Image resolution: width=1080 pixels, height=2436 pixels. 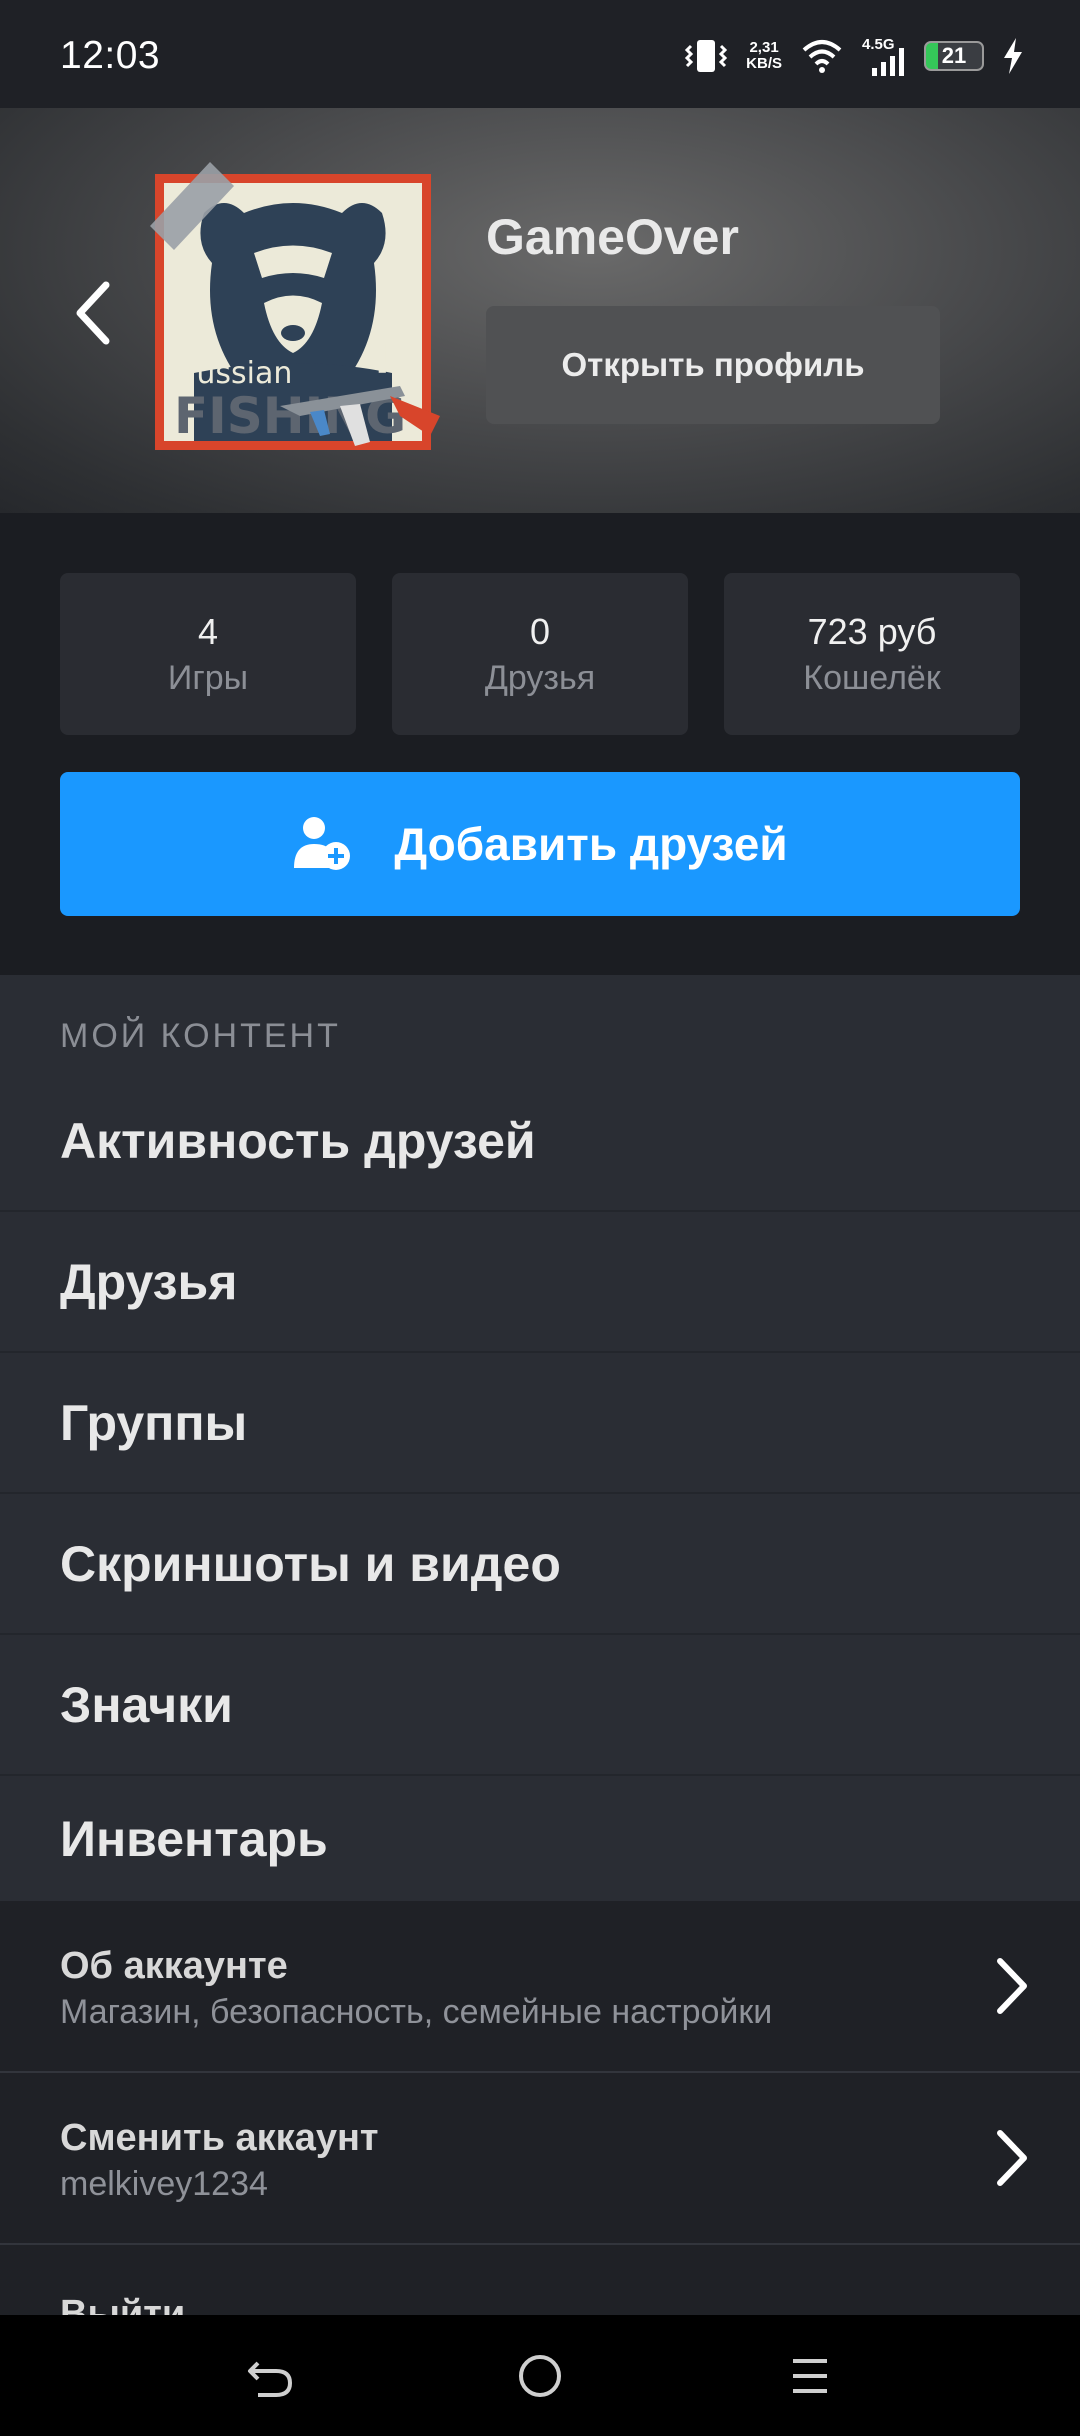 I want to click on status-icons: 2,31 KB/S 4.5G 21, so click(x=854, y=56).